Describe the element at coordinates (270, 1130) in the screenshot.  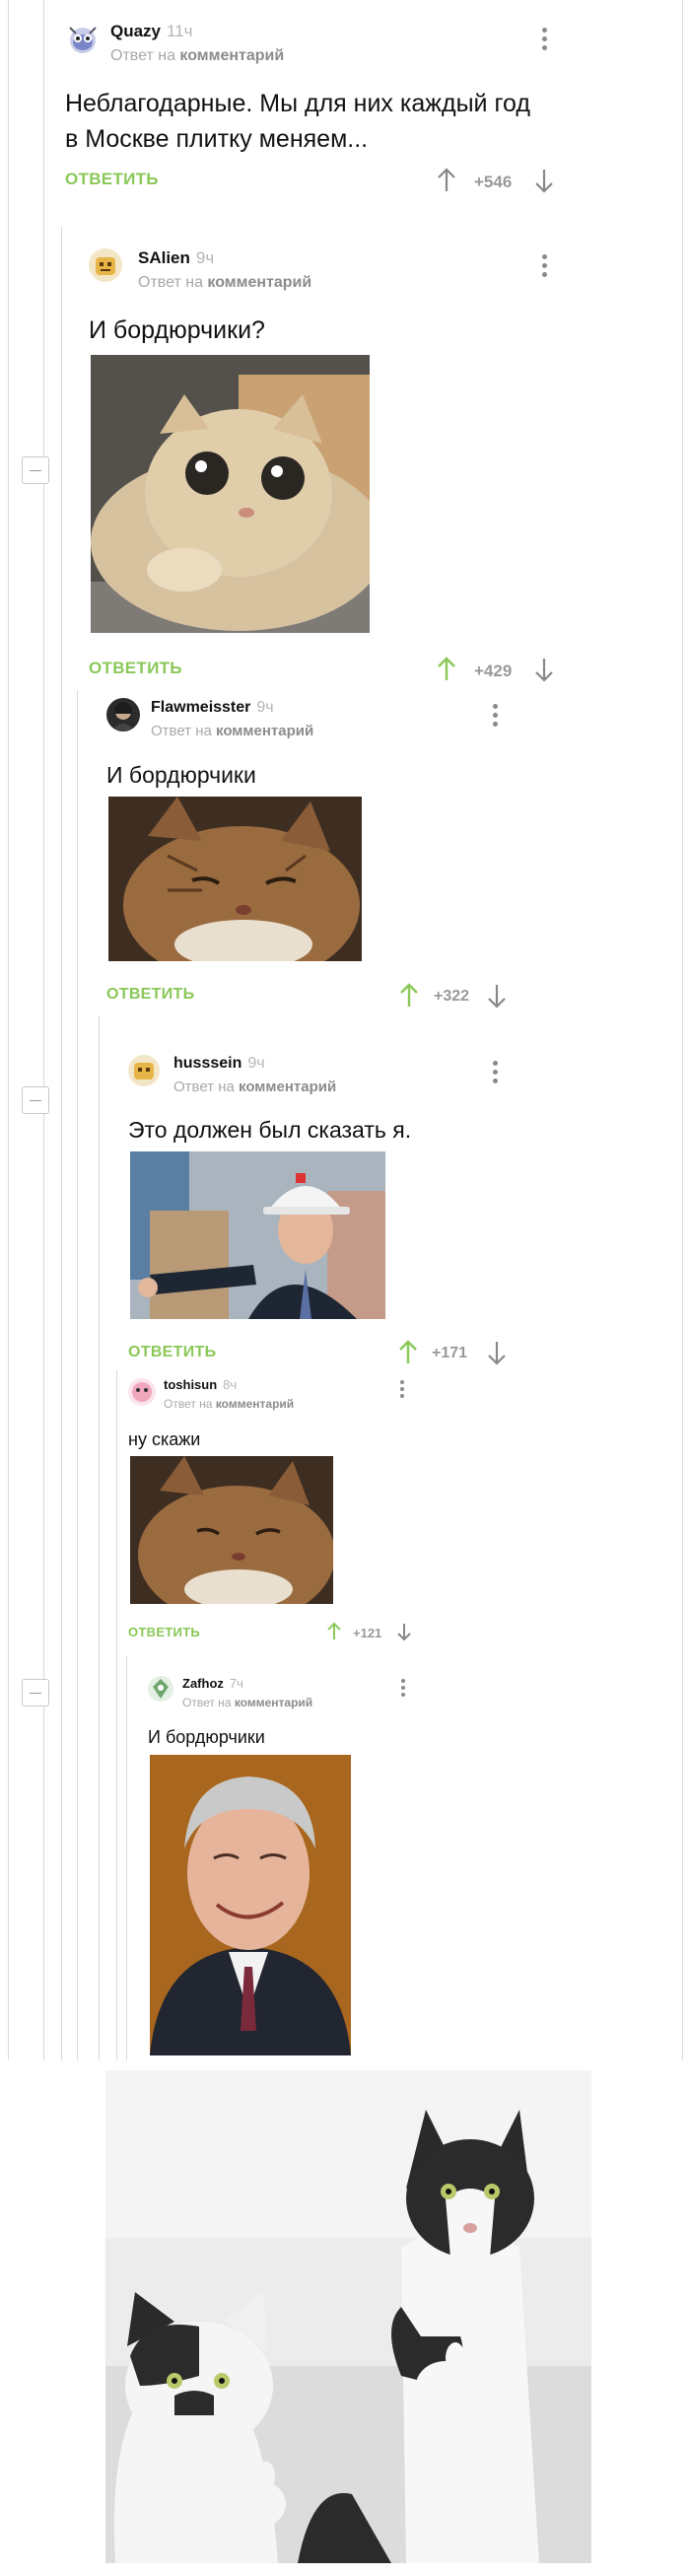
I see `comment-text: Это должен был сказать я.` at that location.